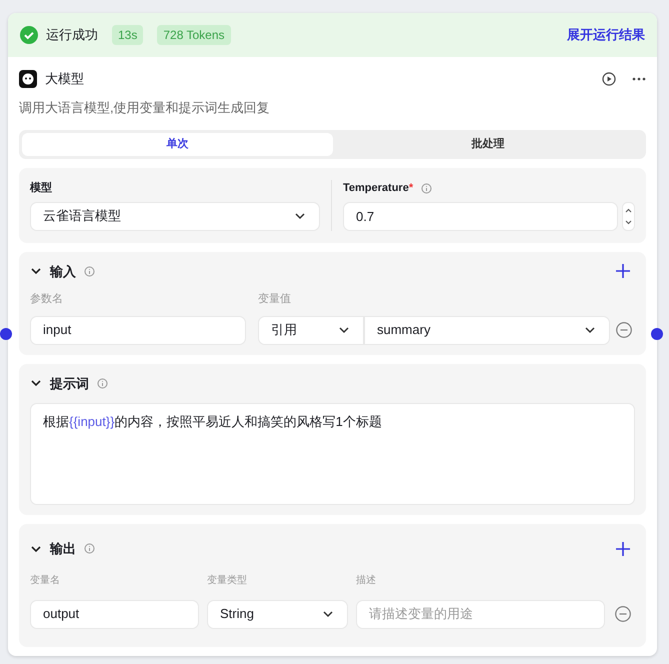  I want to click on status-text: 运行成功, so click(72, 35).